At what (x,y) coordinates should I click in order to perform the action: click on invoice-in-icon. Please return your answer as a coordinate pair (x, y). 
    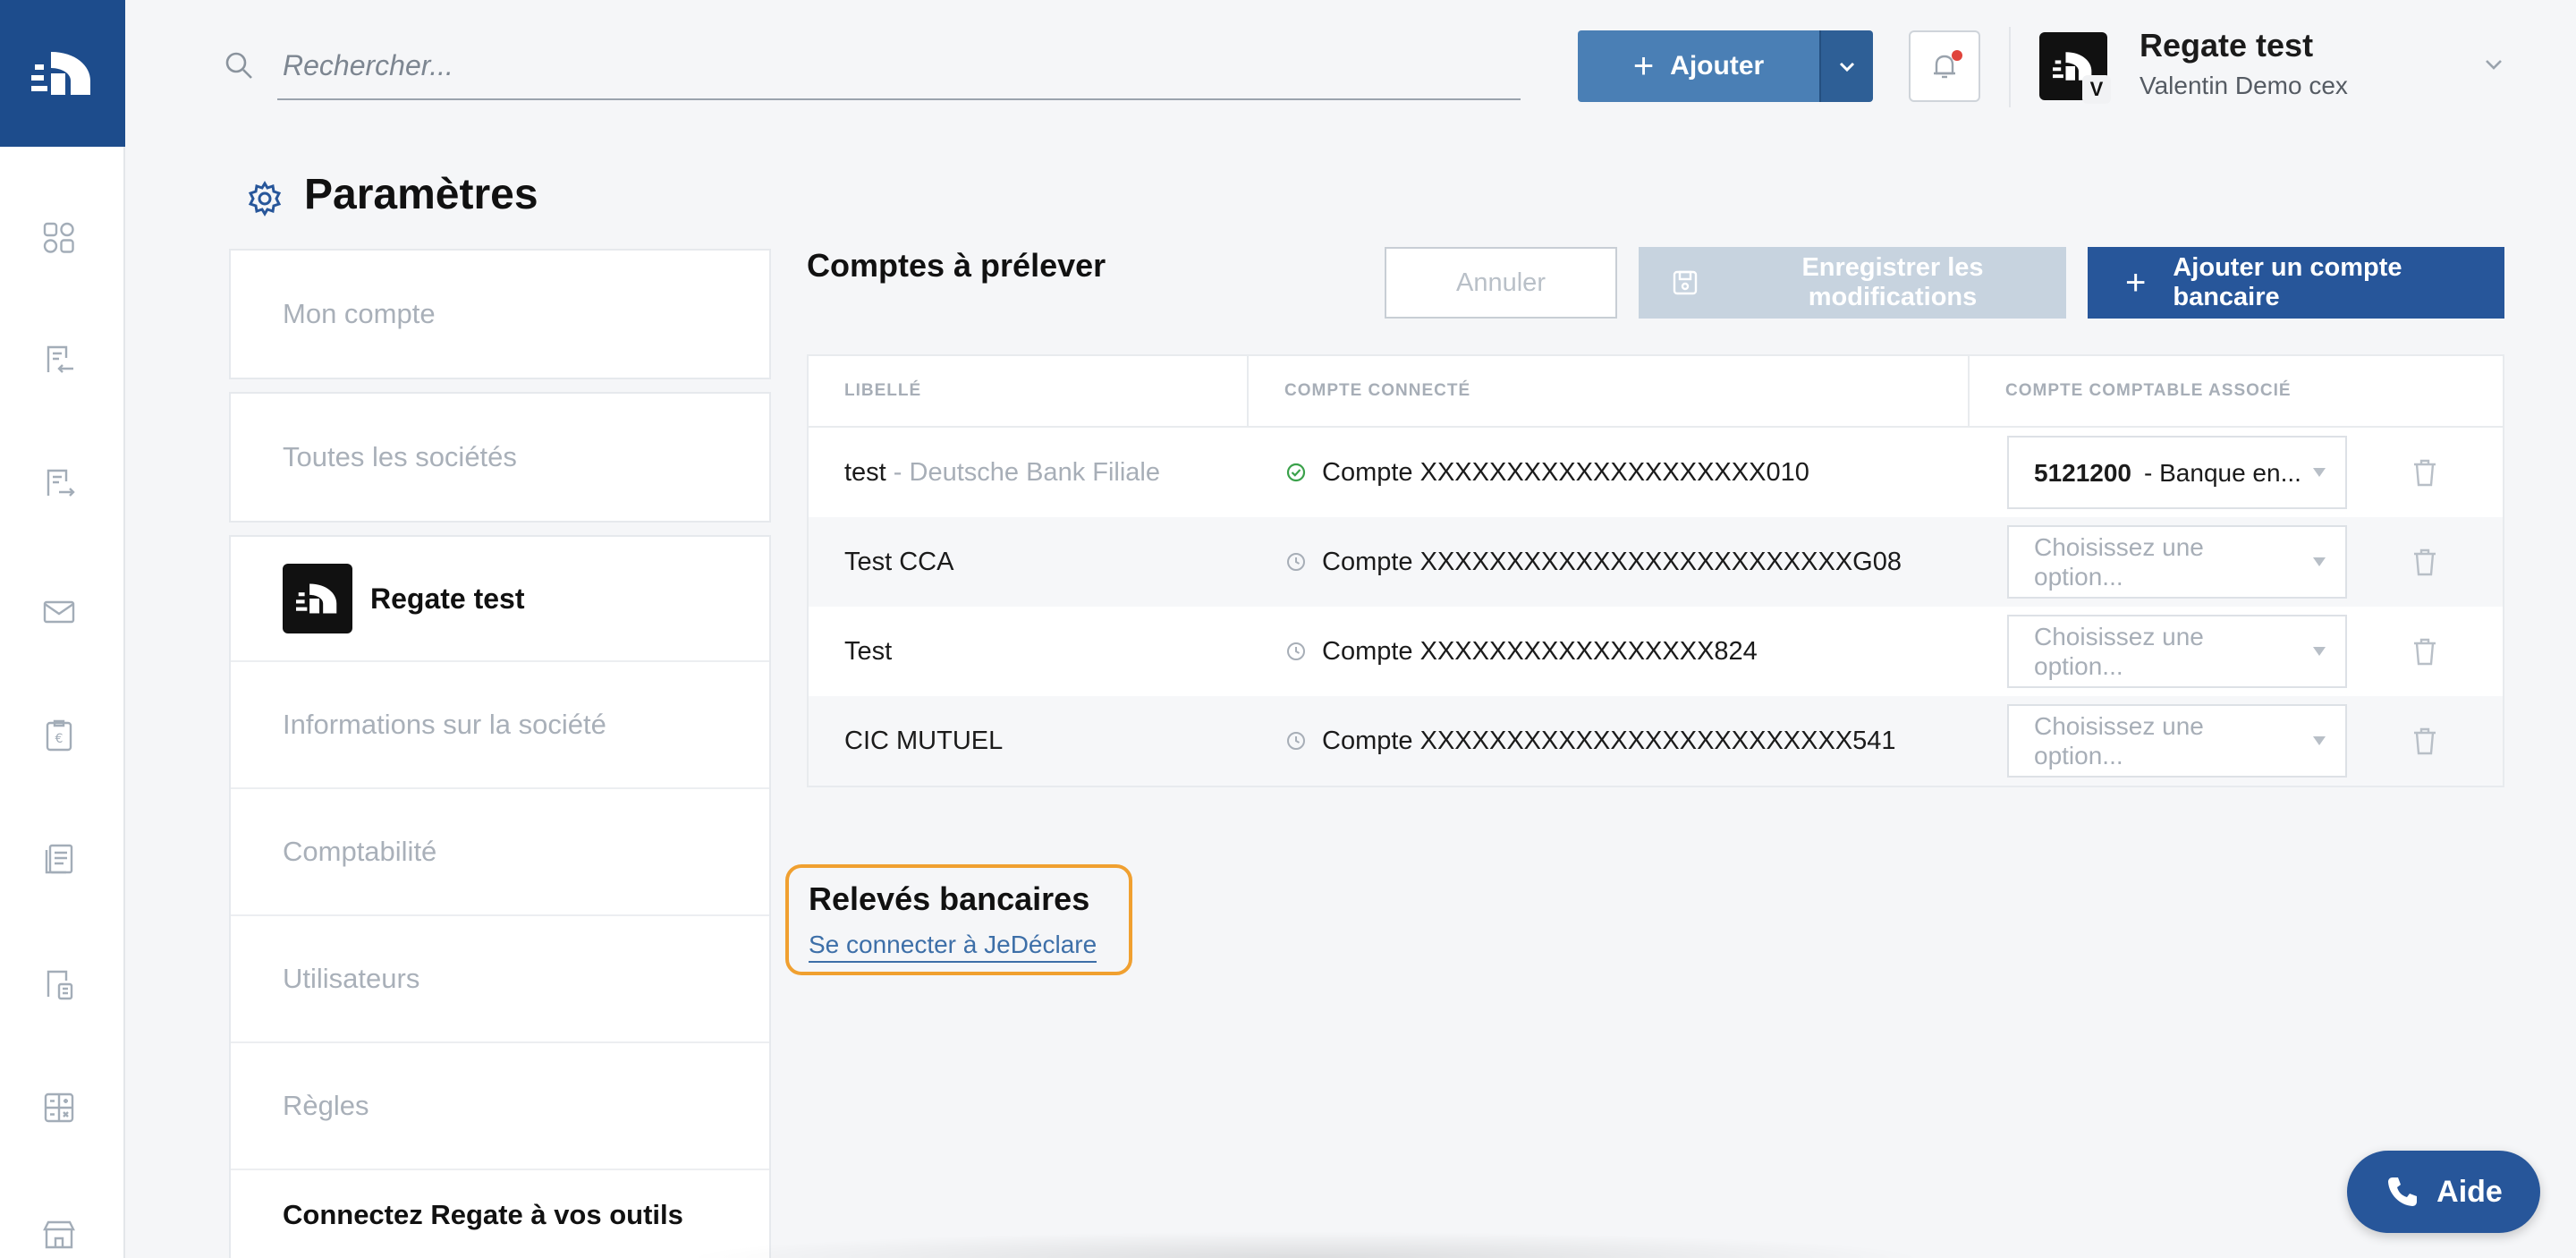
    Looking at the image, I should click on (59, 359).